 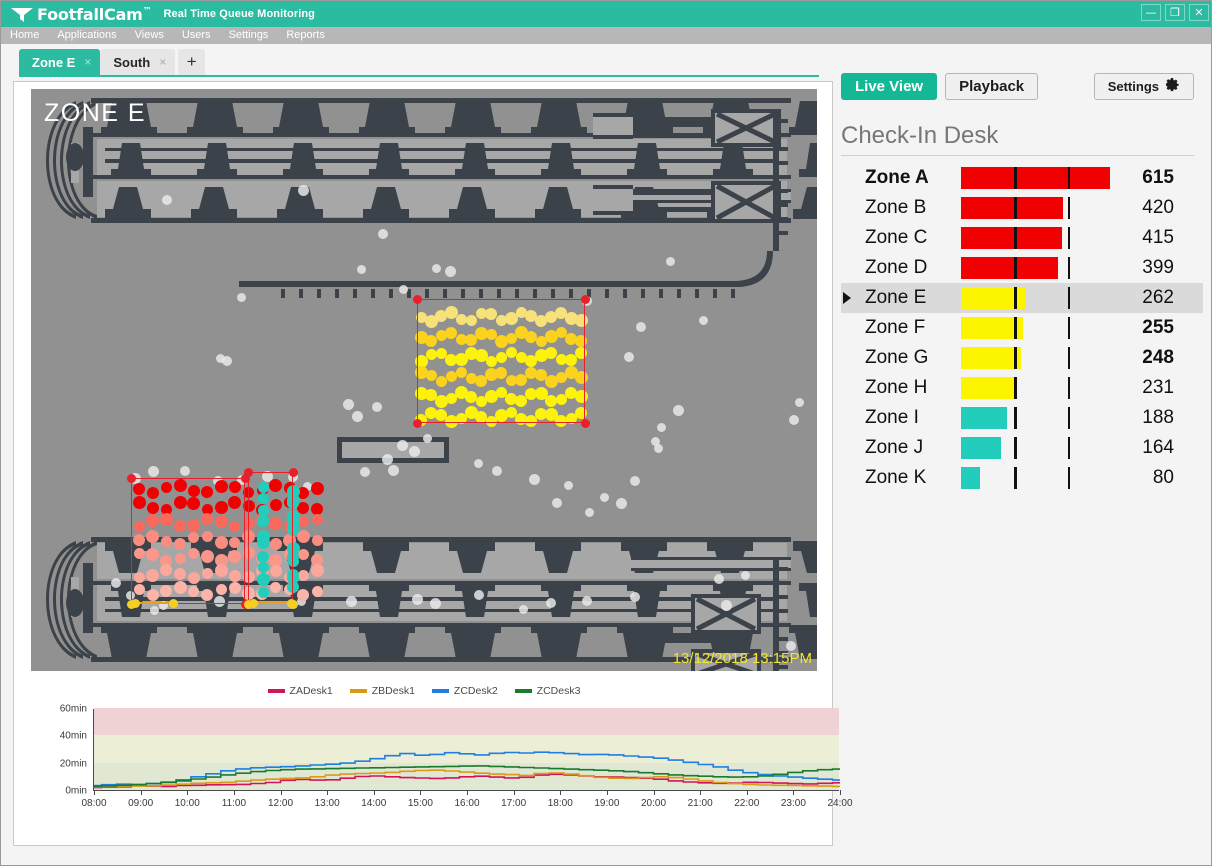 What do you see at coordinates (1022, 298) in the screenshot?
I see `zone-row-zone-e: Zone E 262` at bounding box center [1022, 298].